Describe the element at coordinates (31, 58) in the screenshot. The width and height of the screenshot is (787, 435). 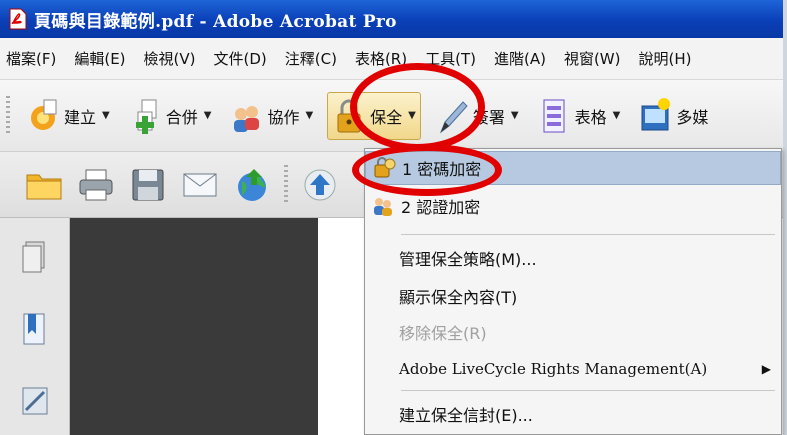
I see `menu-file: 檔案(F)` at that location.